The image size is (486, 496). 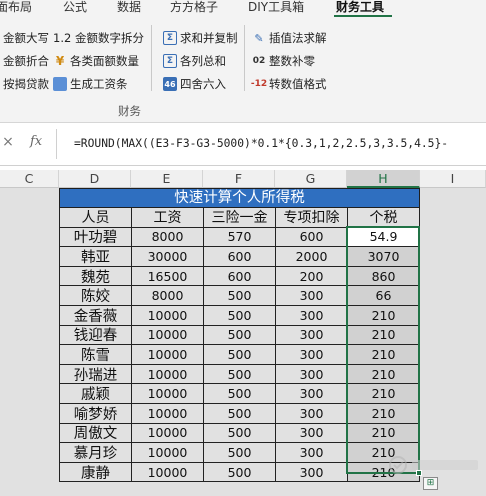 What do you see at coordinates (95, 179) in the screenshot?
I see `column-header-d: D` at bounding box center [95, 179].